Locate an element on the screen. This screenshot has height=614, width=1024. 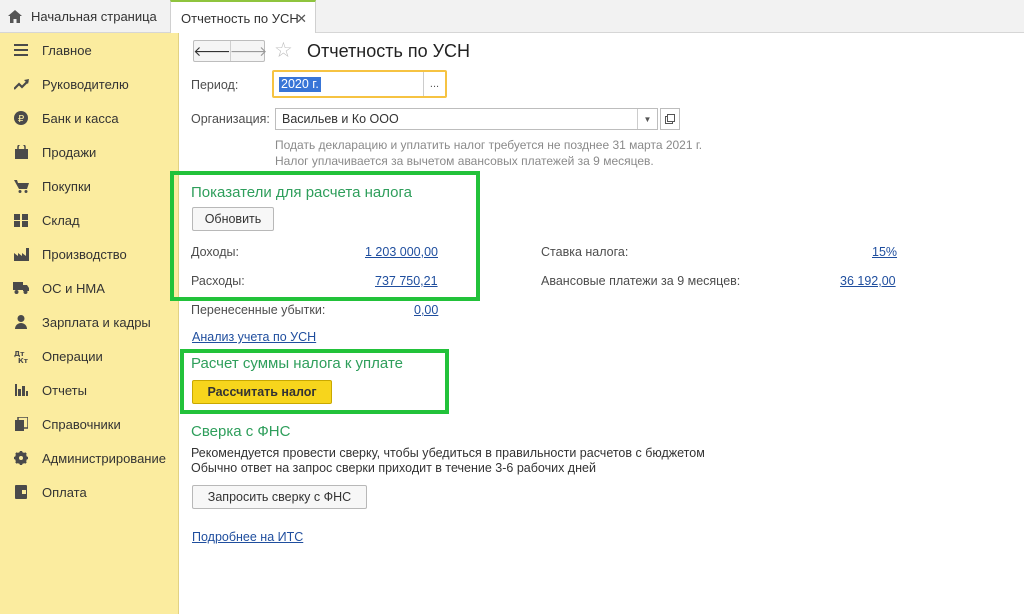
open-window-icon is located at coordinates (670, 119).